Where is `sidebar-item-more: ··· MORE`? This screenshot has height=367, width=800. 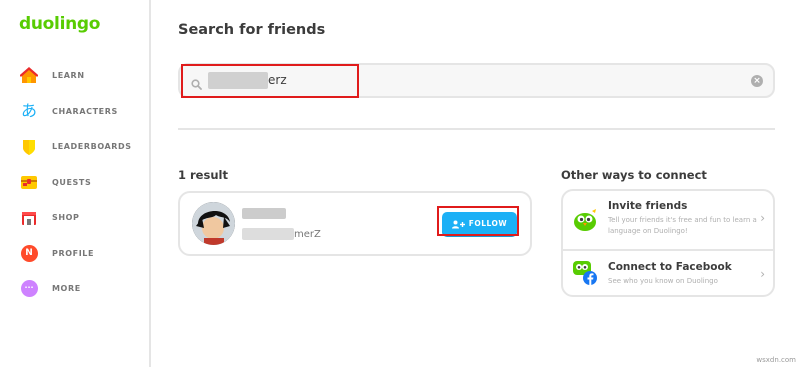
sidebar-item-more: ··· MORE is located at coordinates (74, 289).